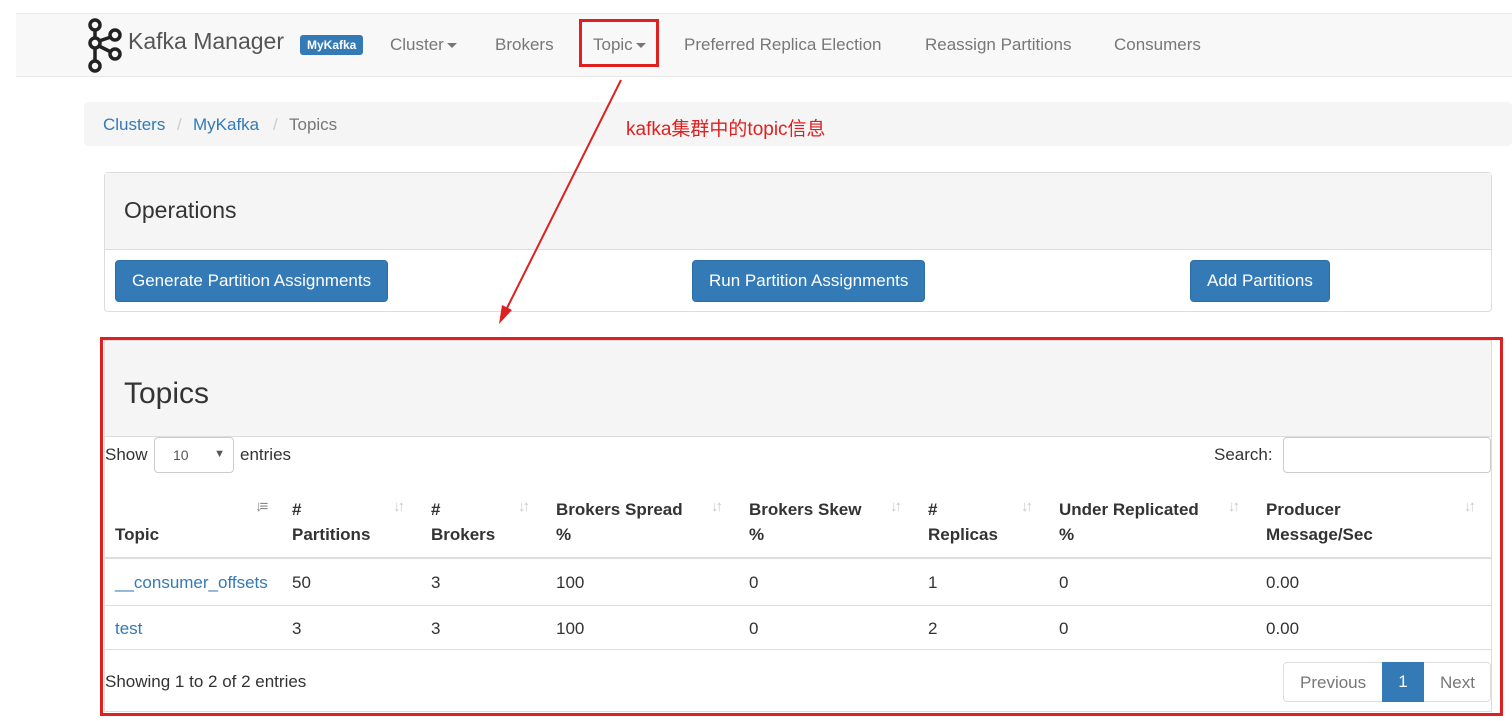  I want to click on add-partitions-button: Add Partitions, so click(1260, 281).